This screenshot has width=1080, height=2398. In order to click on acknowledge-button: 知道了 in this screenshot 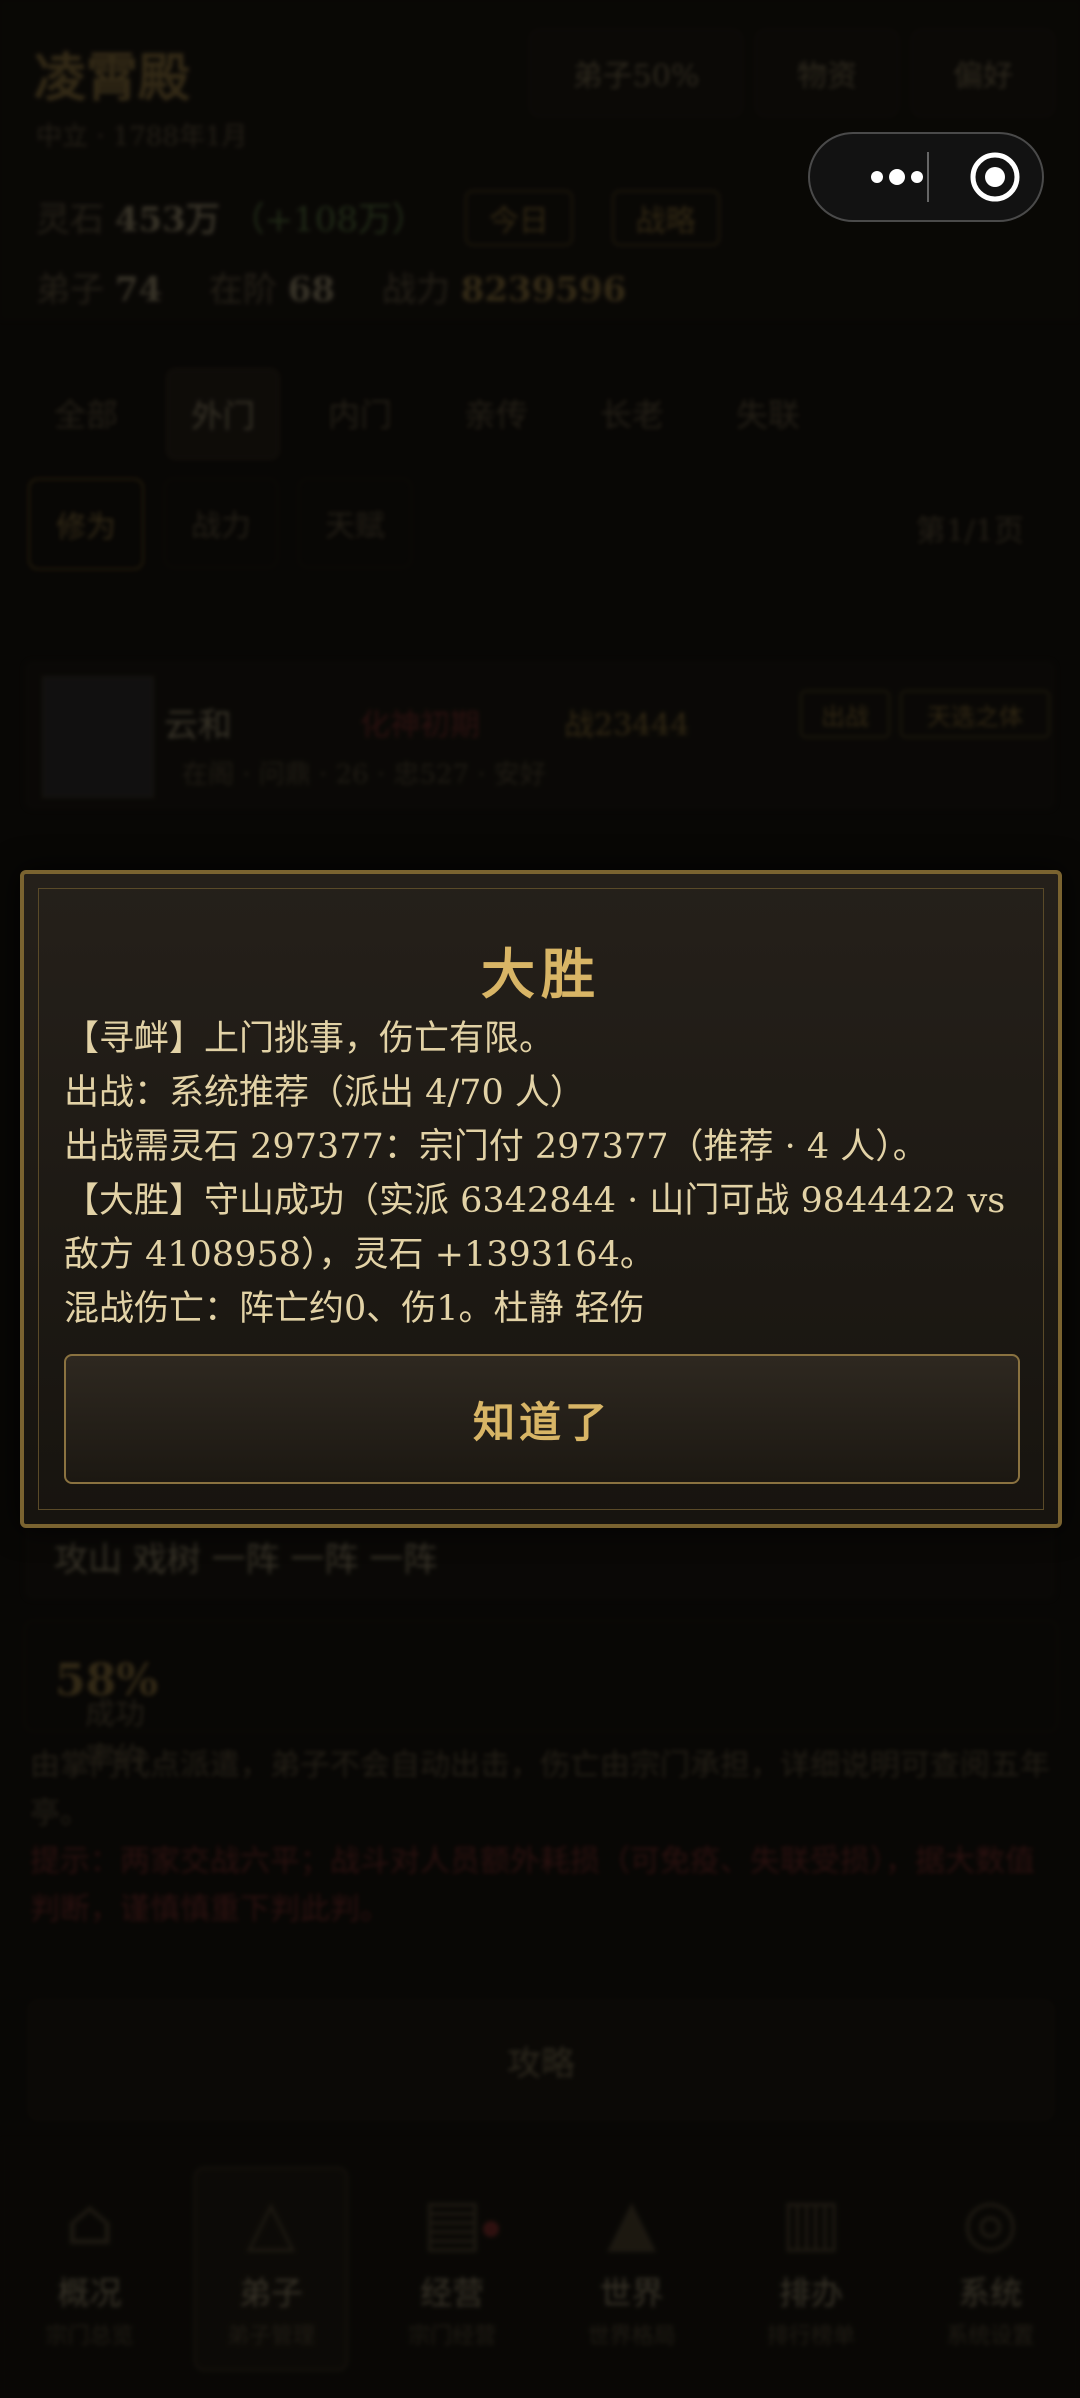, I will do `click(542, 1419)`.